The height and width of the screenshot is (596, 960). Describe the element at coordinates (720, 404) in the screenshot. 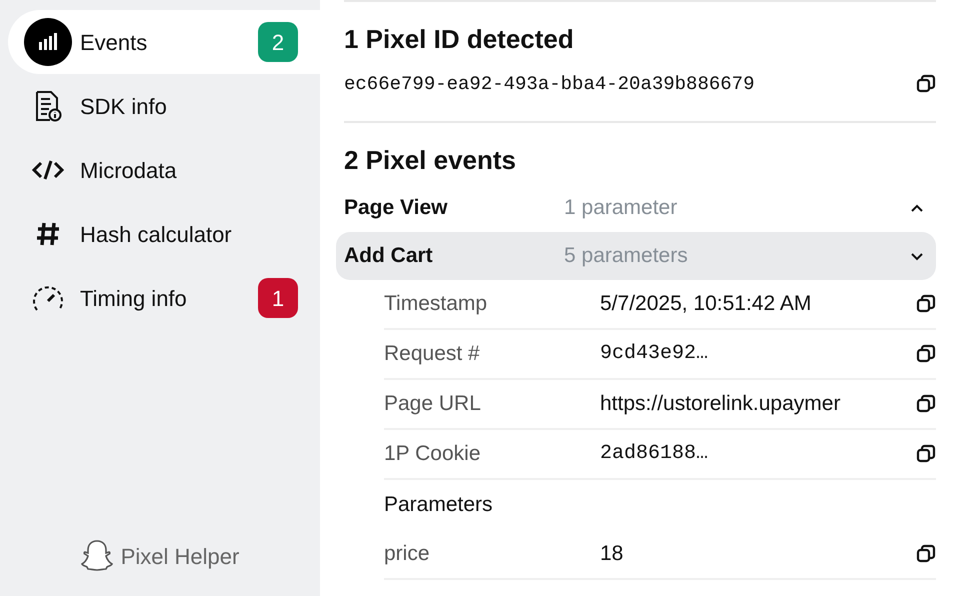

I see `field-value: https://ustorelink.upaymer` at that location.